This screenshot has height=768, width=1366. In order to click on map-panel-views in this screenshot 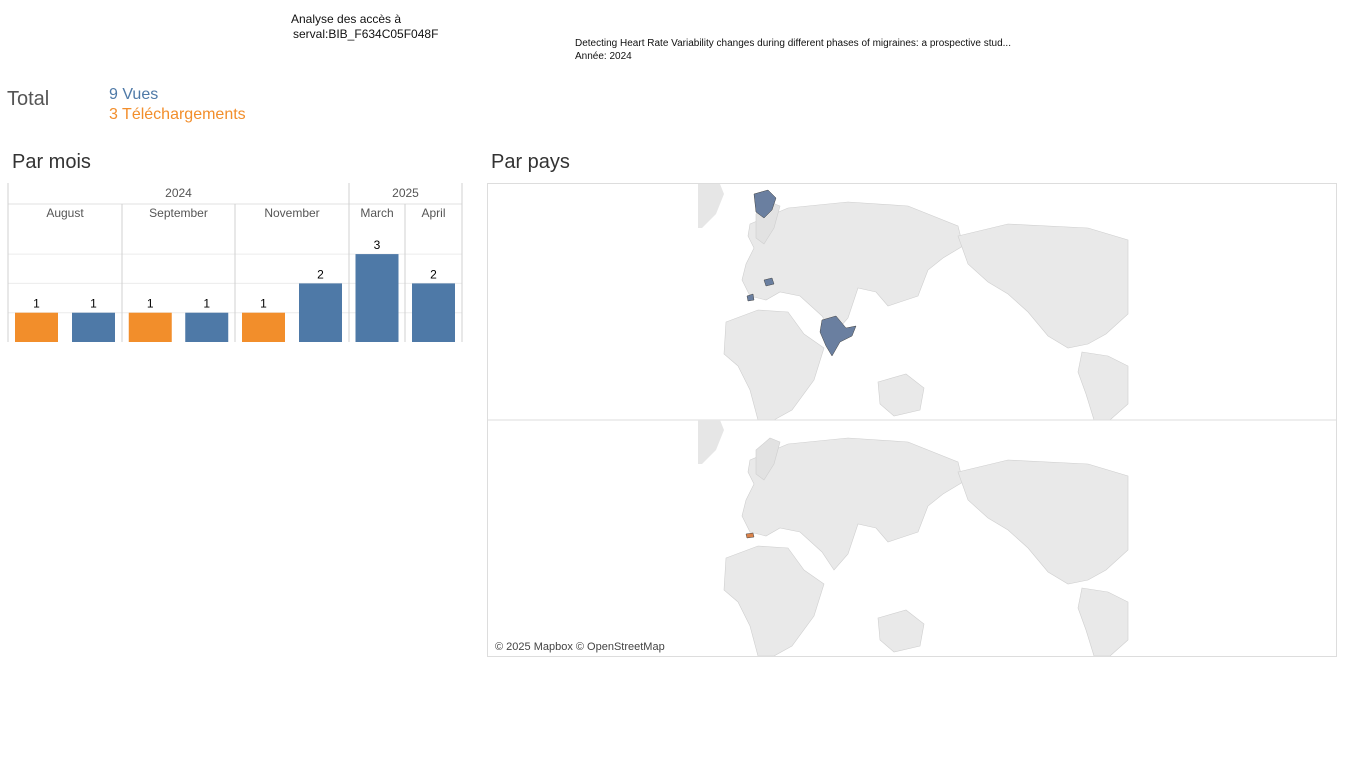, I will do `click(913, 302)`.